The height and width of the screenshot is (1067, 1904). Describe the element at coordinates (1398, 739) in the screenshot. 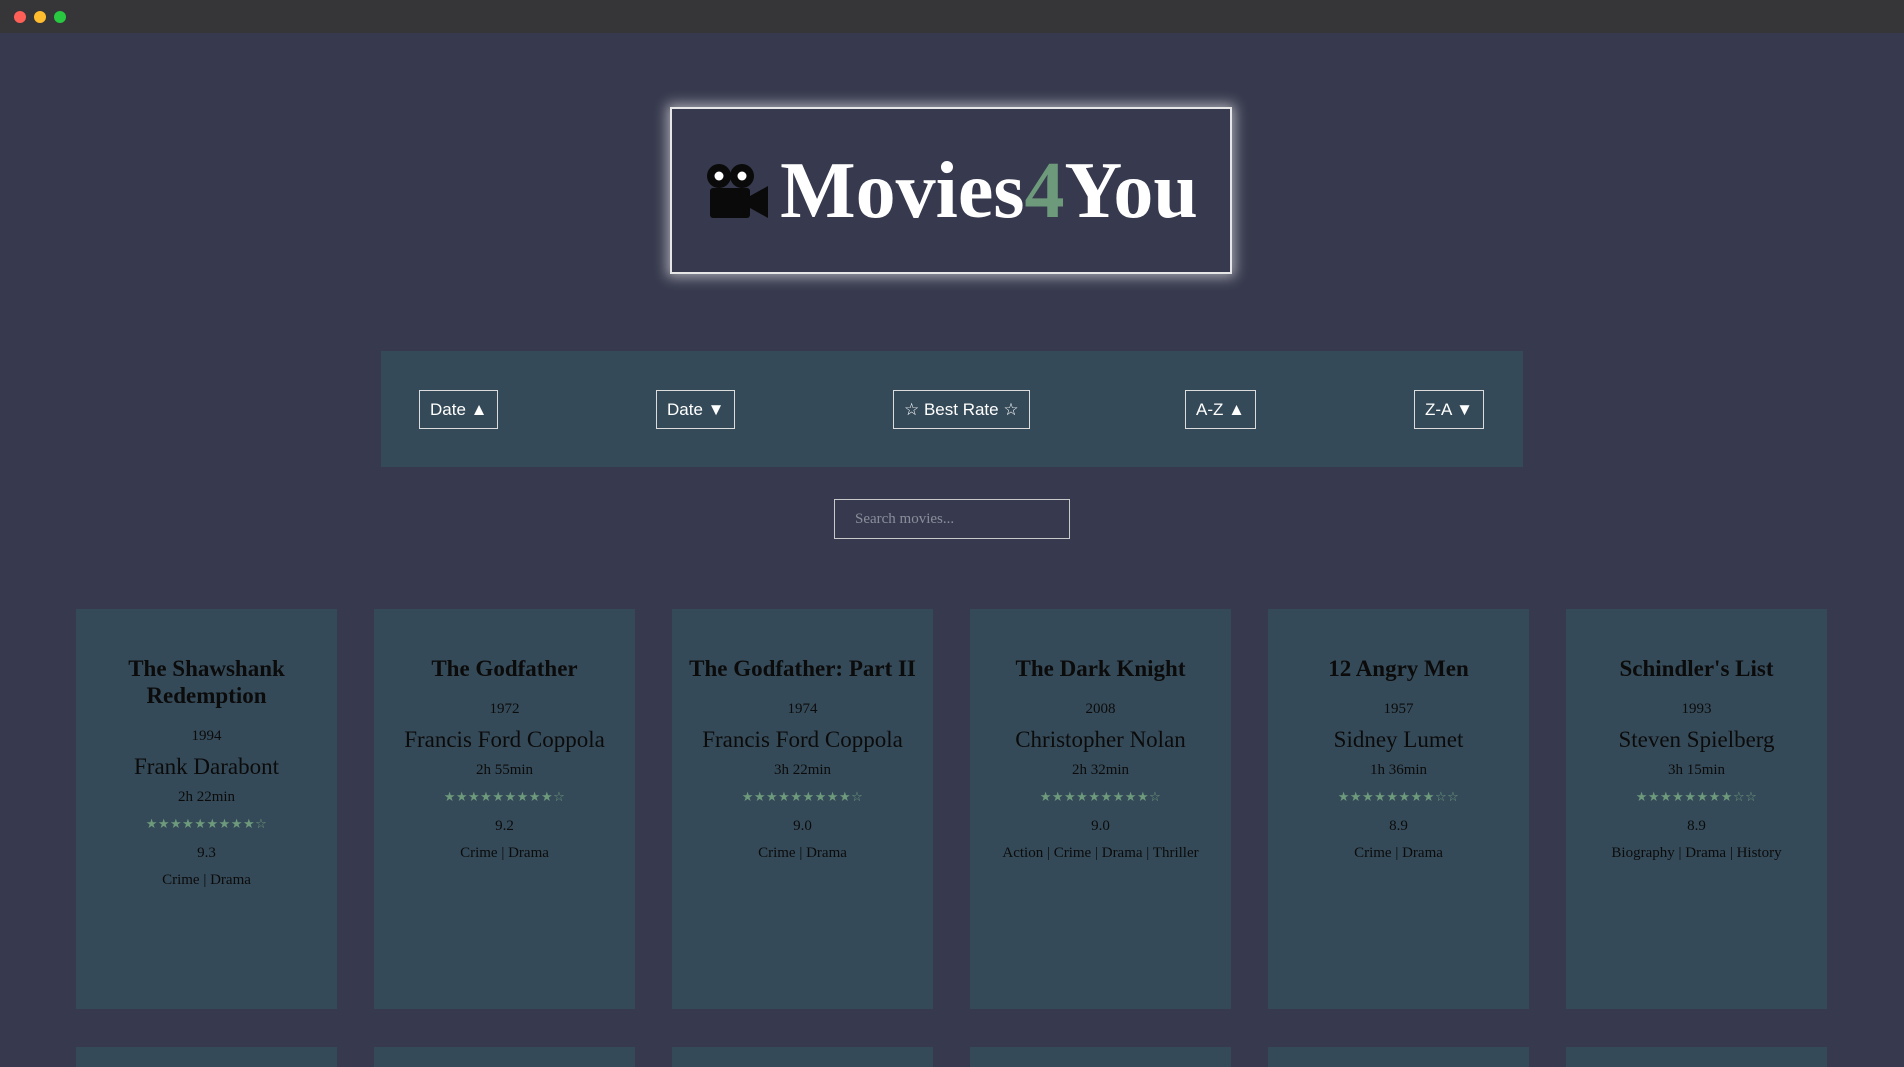

I see `movie-director: Sidney Lumet` at that location.